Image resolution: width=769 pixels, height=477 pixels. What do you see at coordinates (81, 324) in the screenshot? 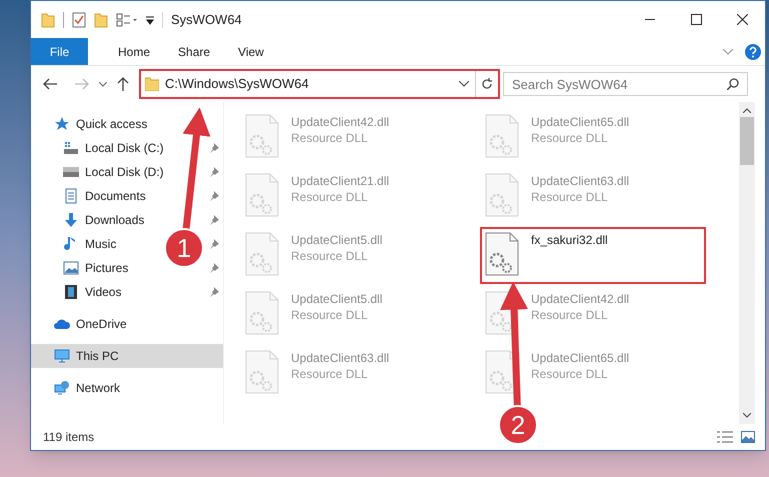
I see `sidebar-item: OneDrive` at bounding box center [81, 324].